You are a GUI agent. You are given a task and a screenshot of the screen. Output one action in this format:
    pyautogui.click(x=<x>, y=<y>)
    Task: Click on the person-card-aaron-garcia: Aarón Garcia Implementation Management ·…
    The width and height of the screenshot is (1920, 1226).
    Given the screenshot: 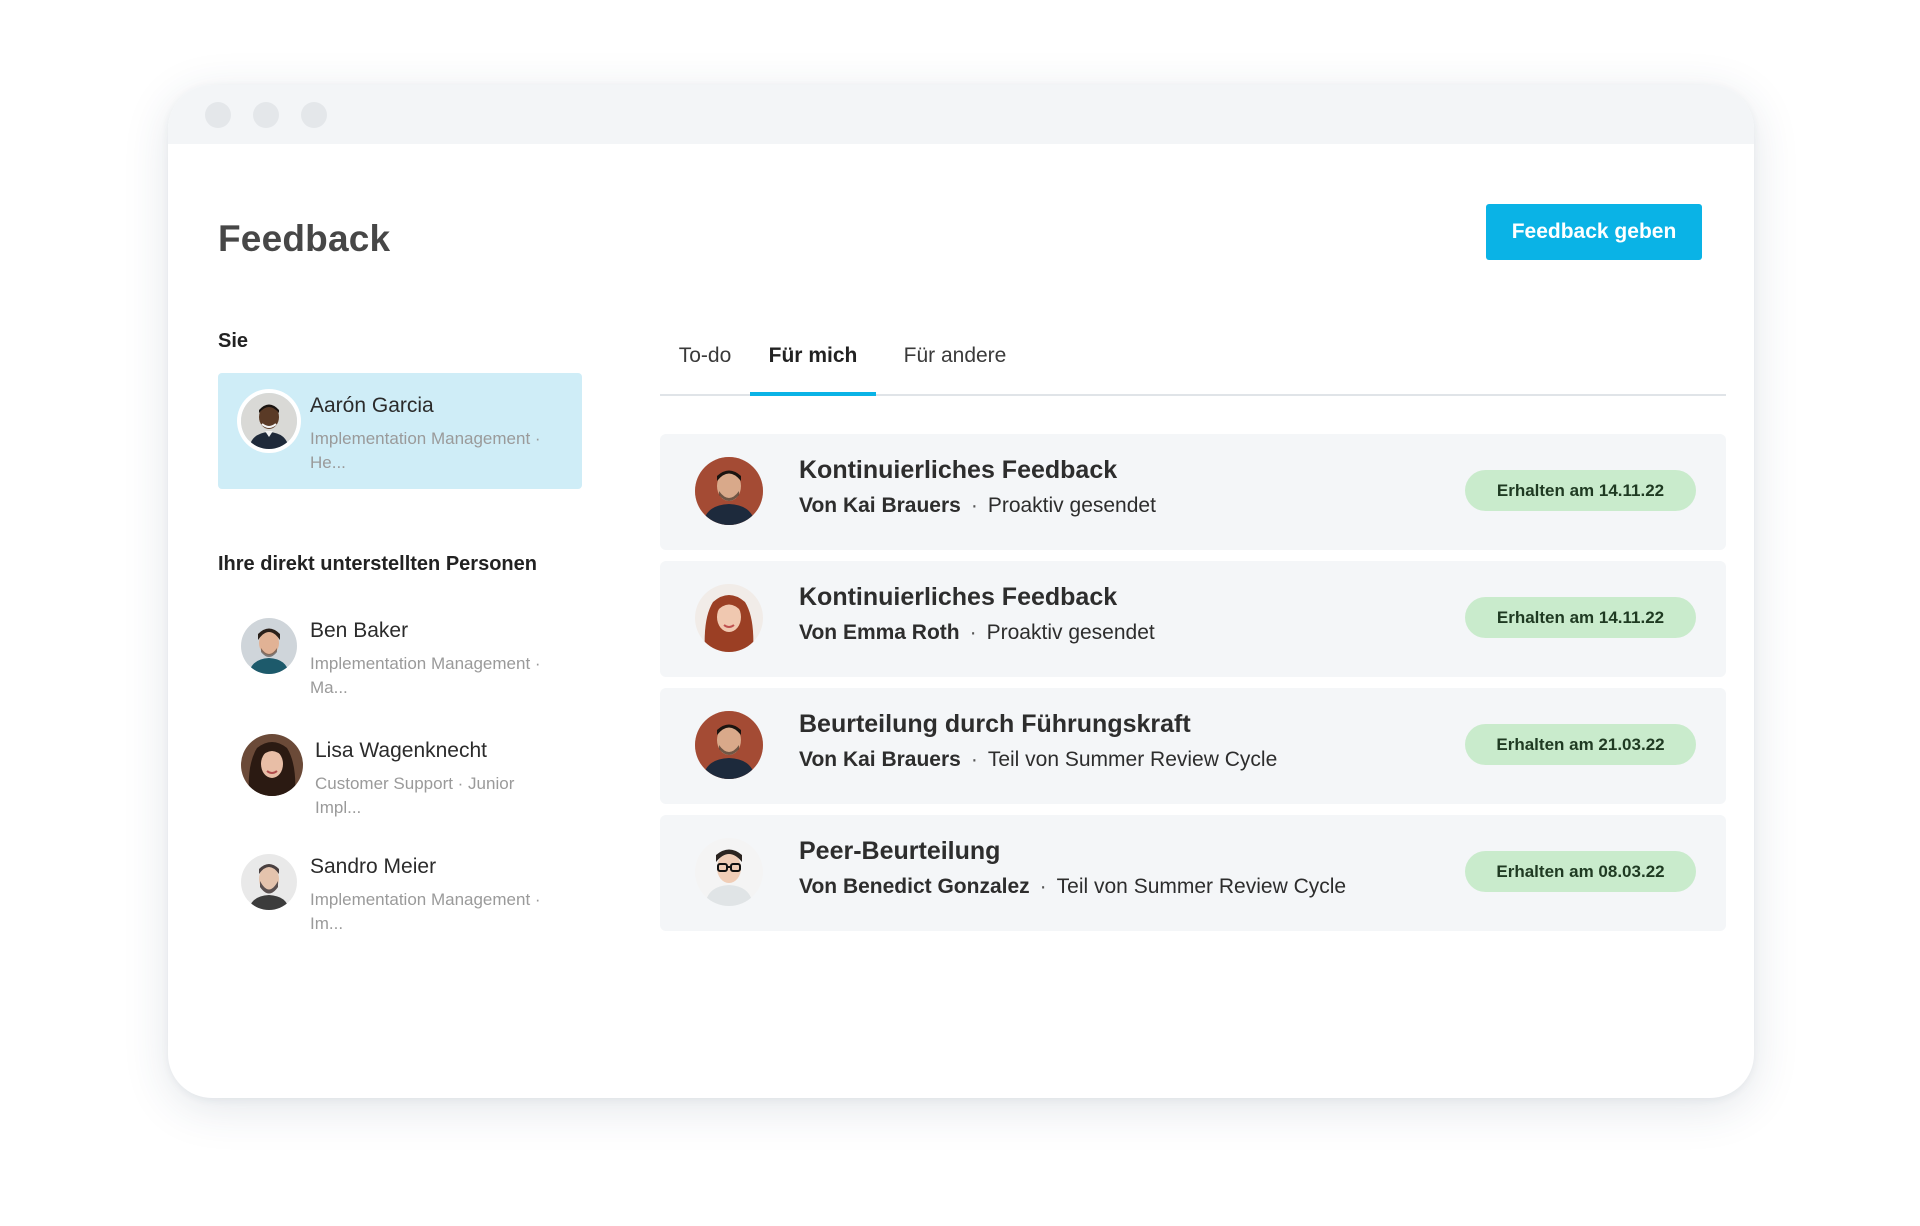 What is the action you would take?
    pyautogui.click(x=400, y=431)
    